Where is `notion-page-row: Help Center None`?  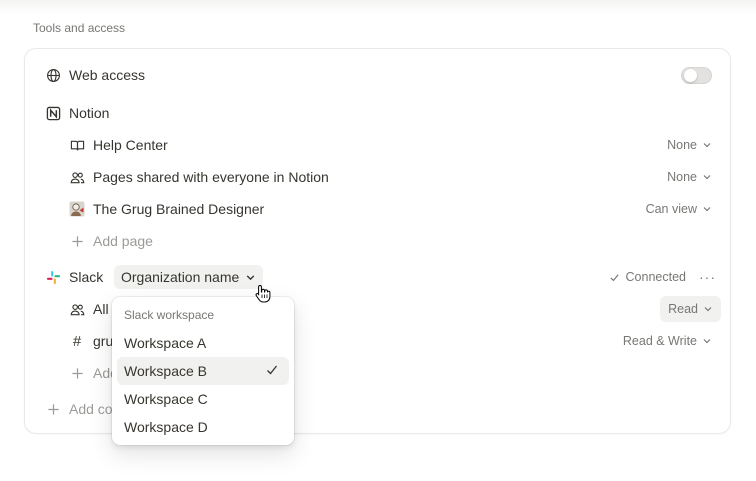 notion-page-row: Help Center None is located at coordinates (378, 145).